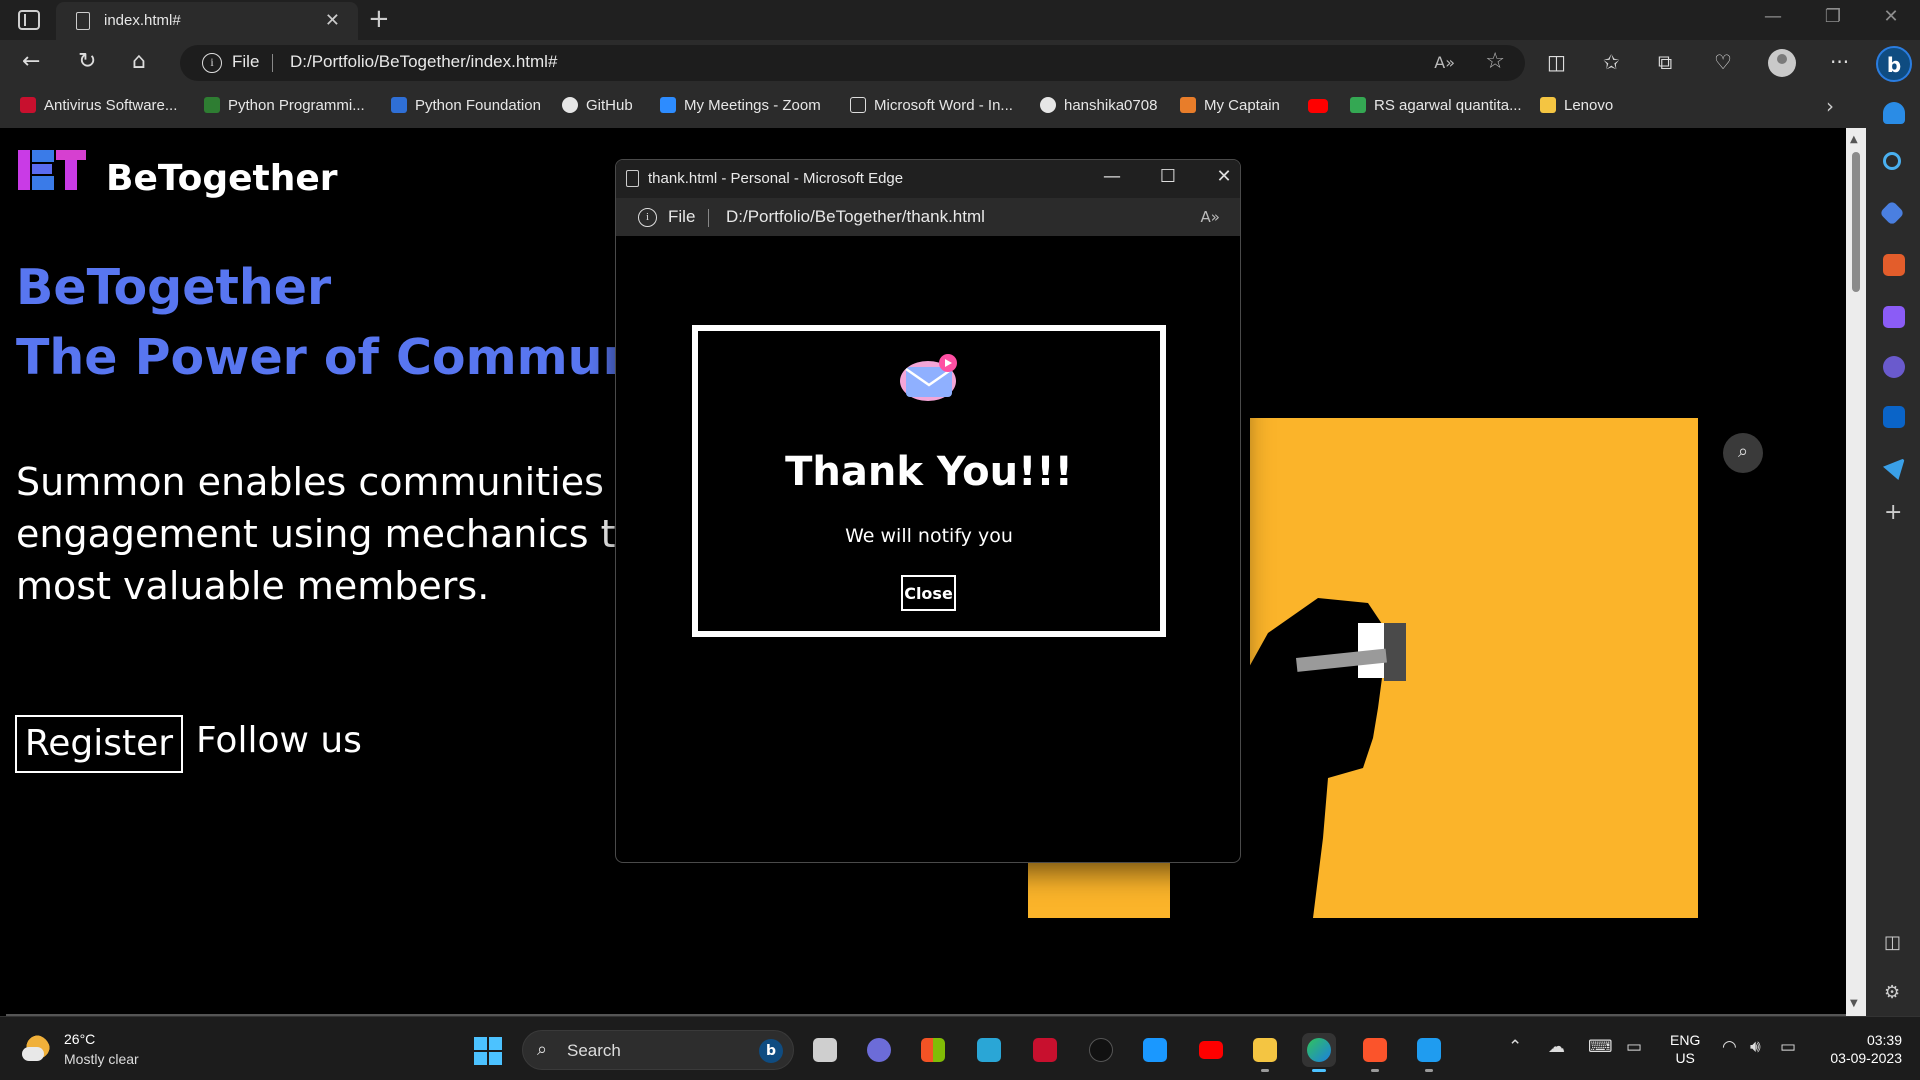 The width and height of the screenshot is (1920, 1080). Describe the element at coordinates (488, 1051) in the screenshot. I see `start-button` at that location.